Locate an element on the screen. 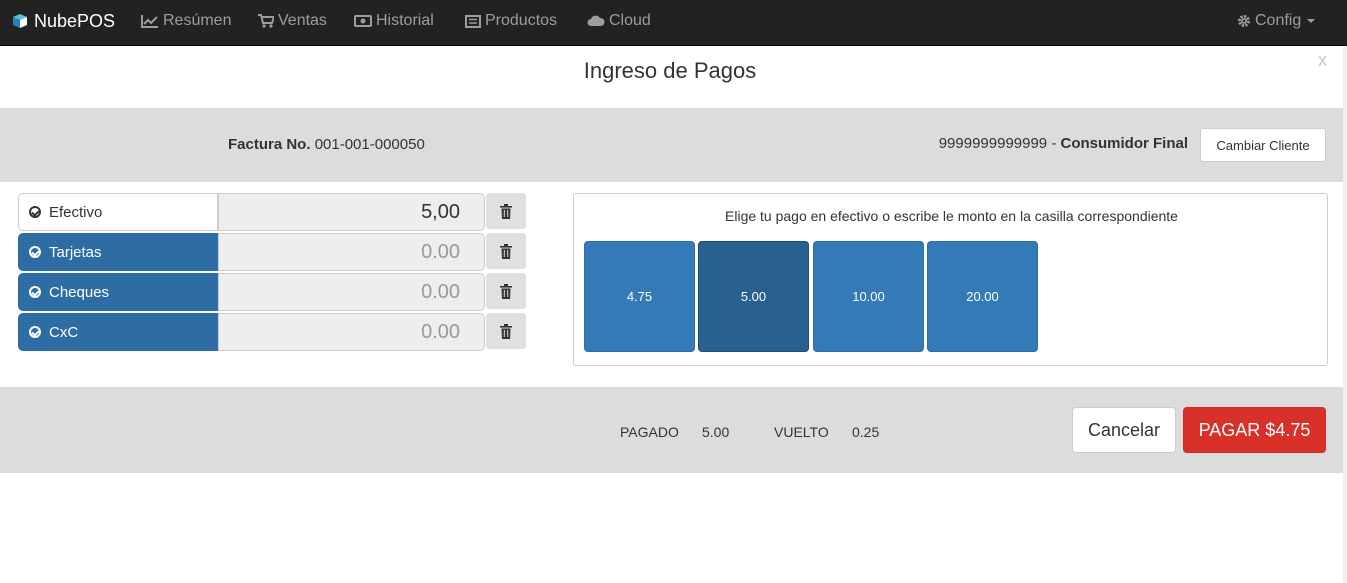 The width and height of the screenshot is (1347, 583). nav-item-cloud: Cloud is located at coordinates (619, 21).